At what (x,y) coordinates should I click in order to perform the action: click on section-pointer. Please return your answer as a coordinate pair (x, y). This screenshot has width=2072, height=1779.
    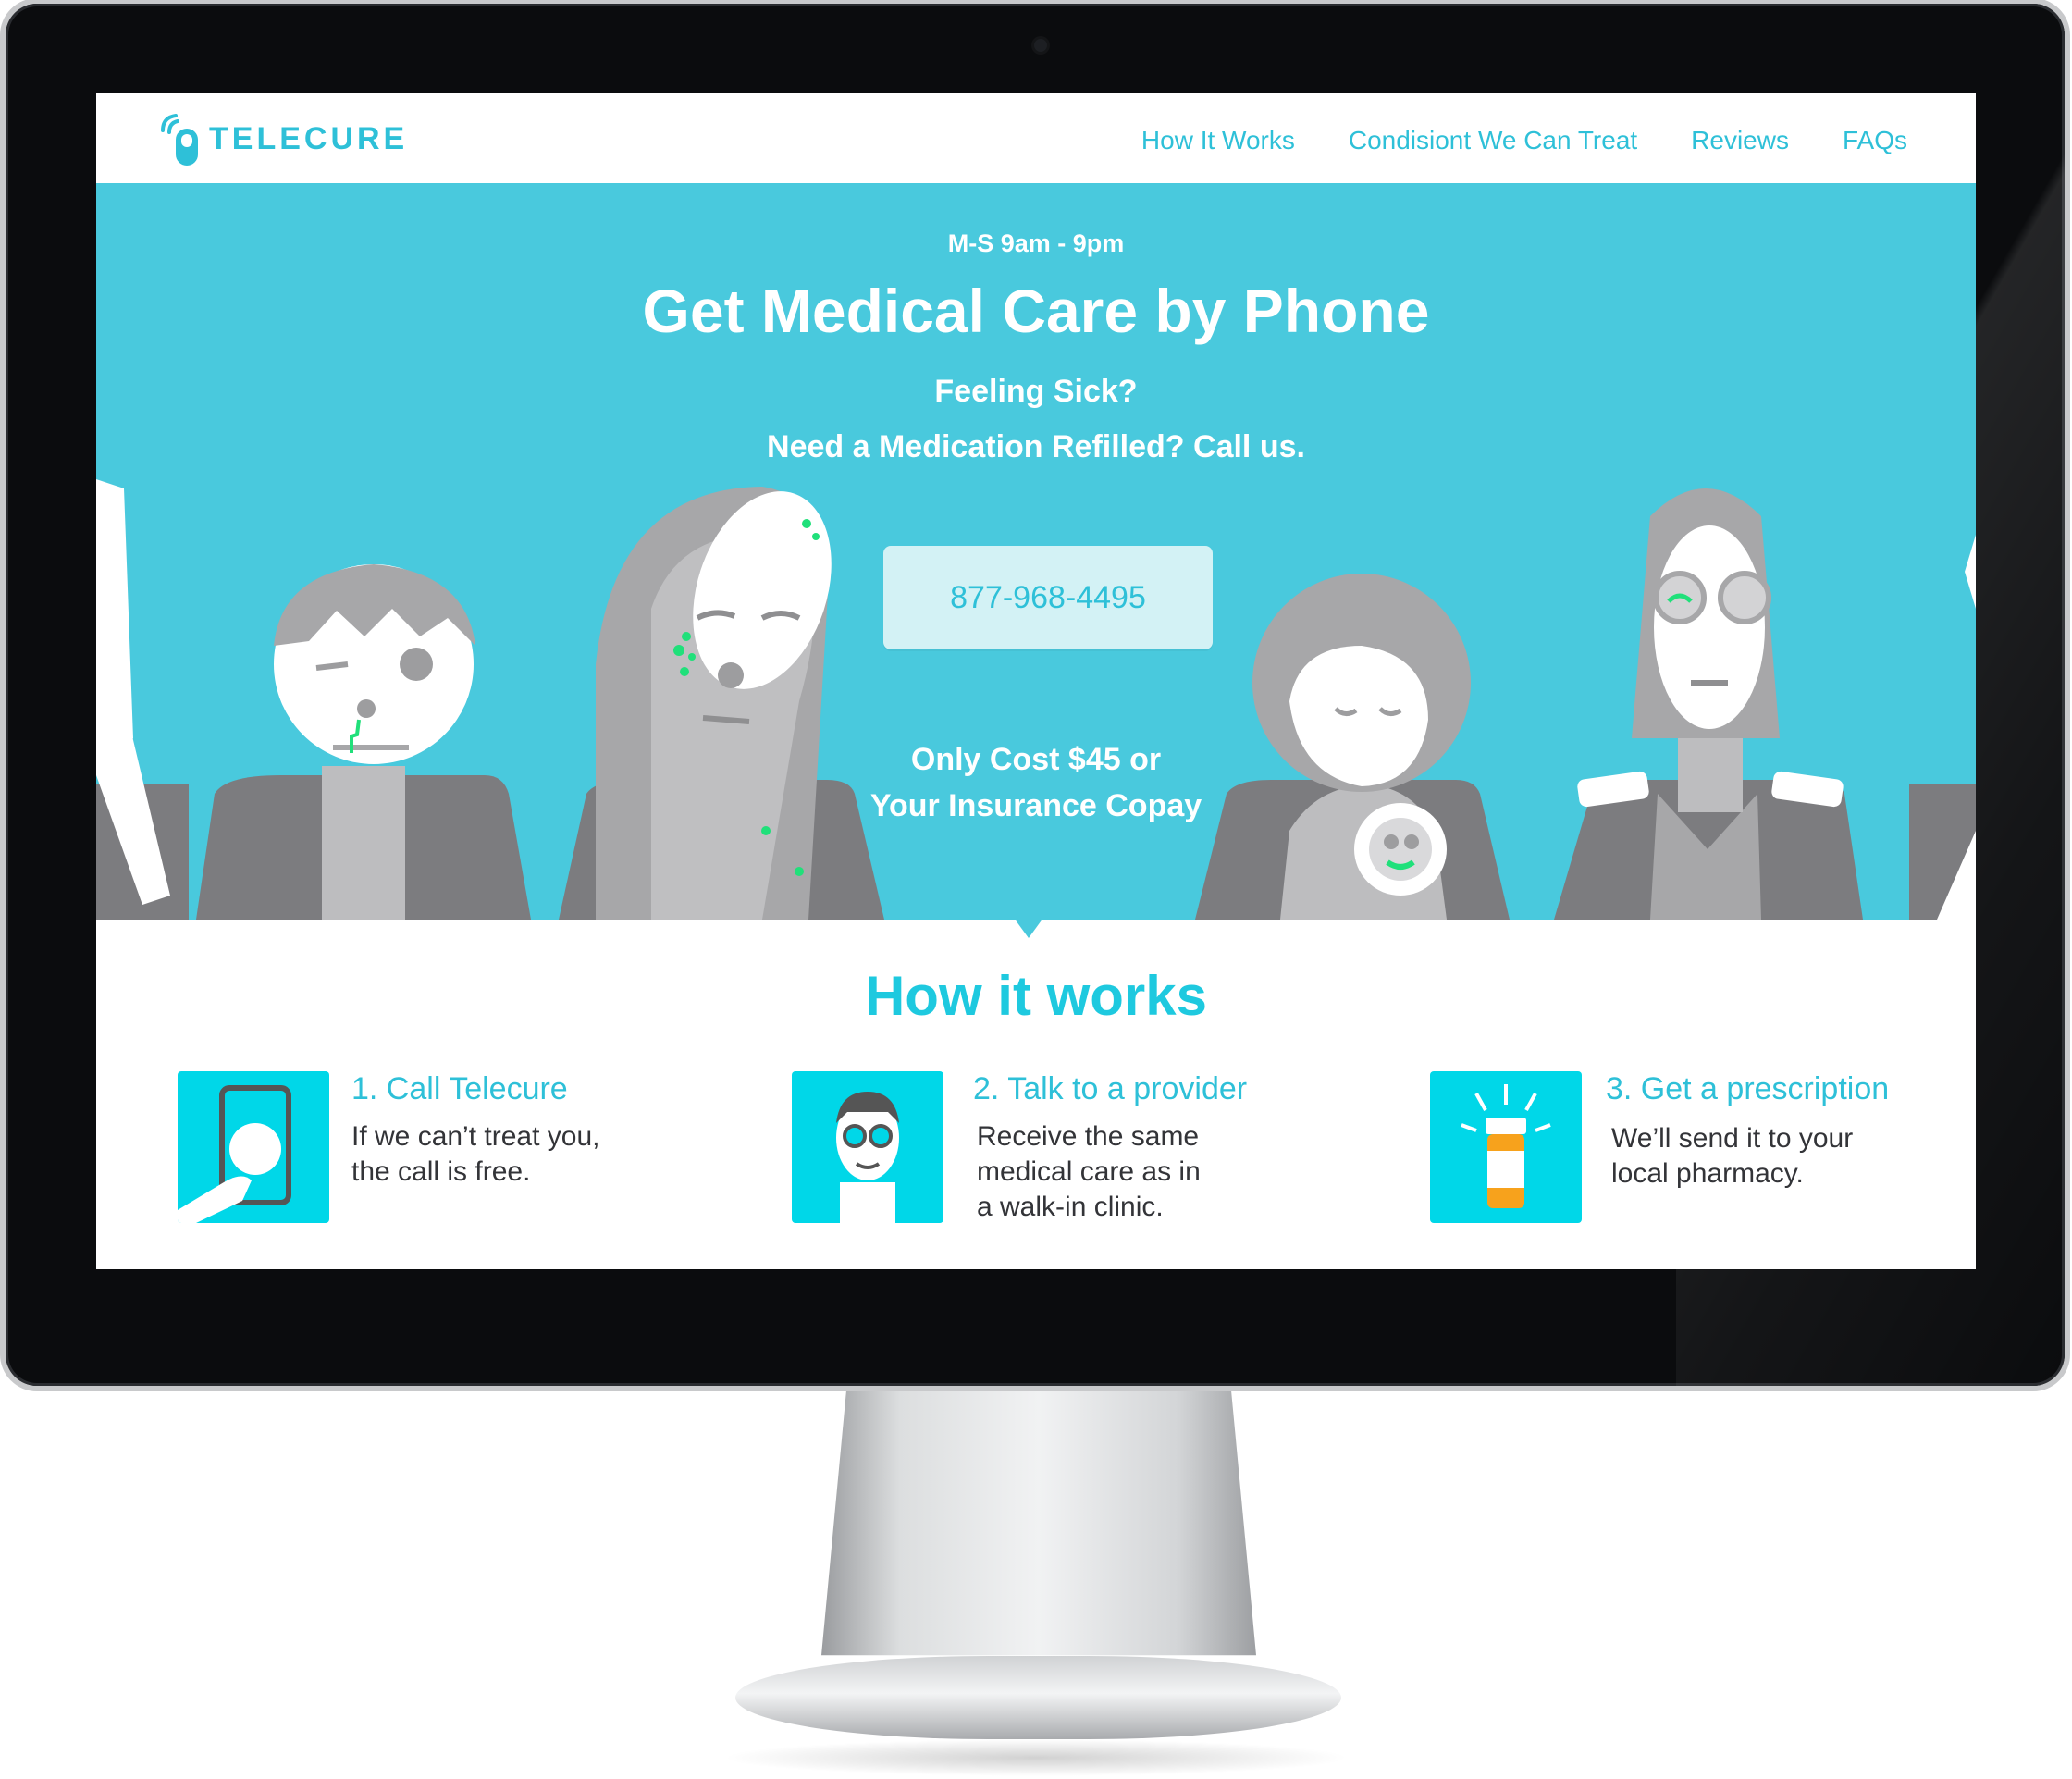
    Looking at the image, I should click on (1028, 928).